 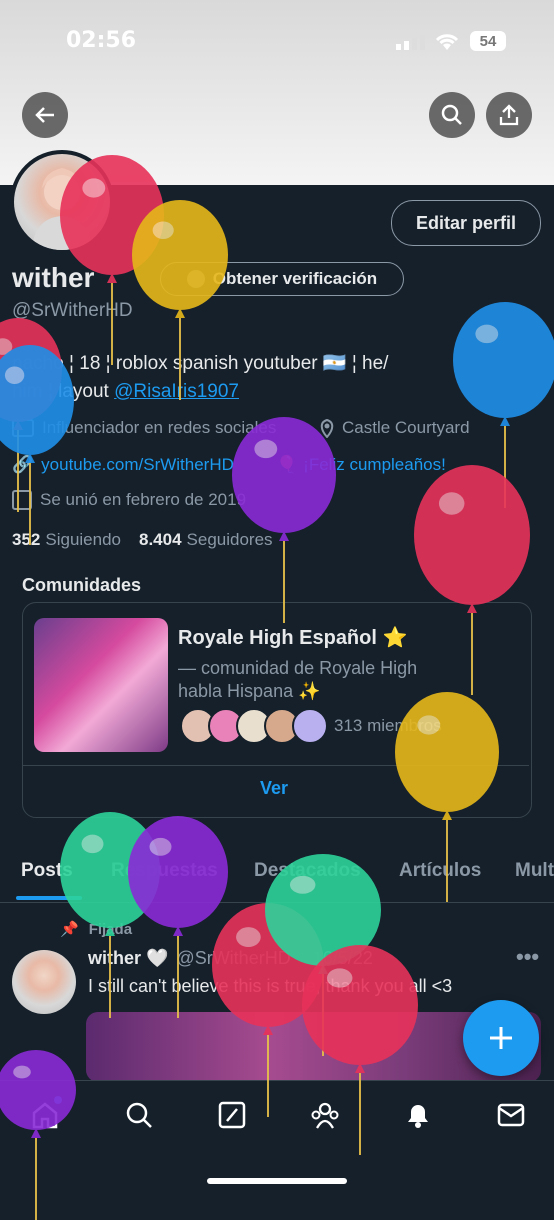 I want to click on grok-icon, so click(x=232, y=1115).